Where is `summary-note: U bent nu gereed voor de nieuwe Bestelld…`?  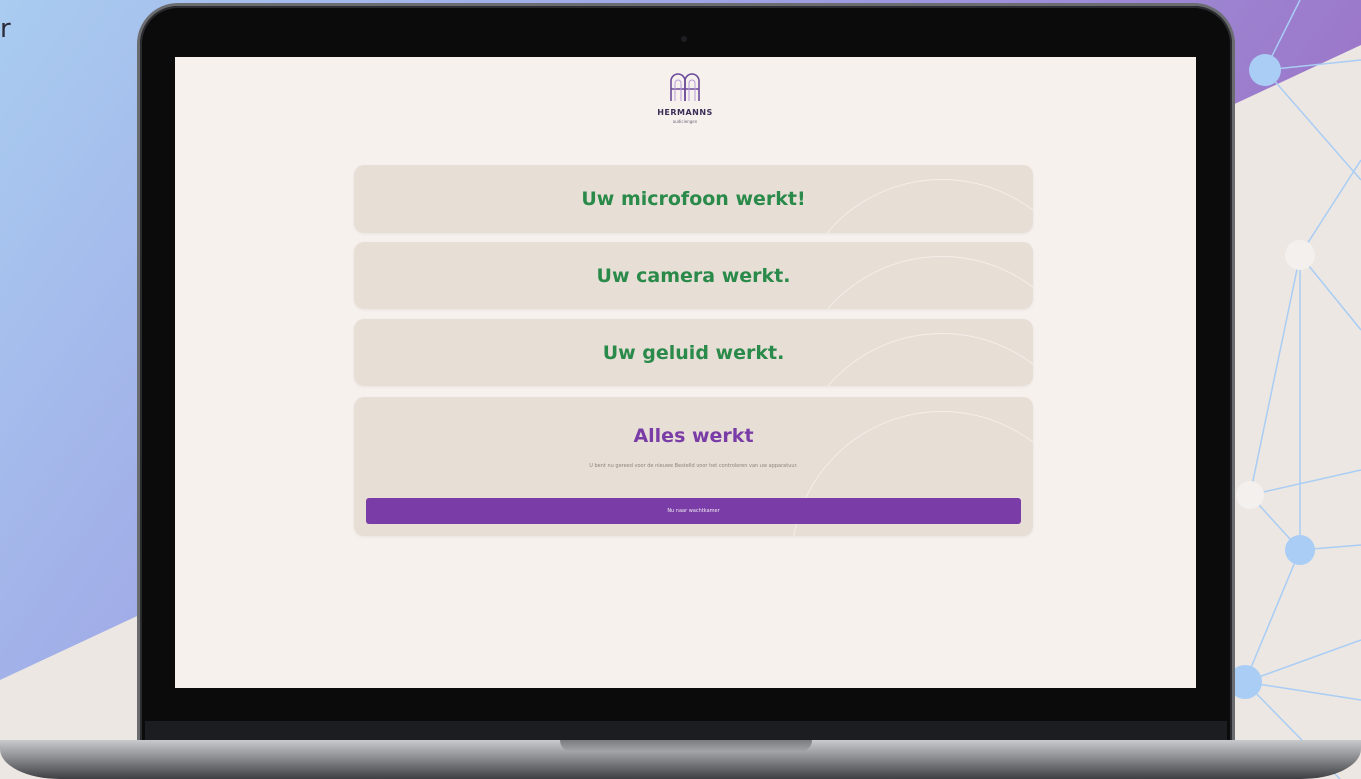
summary-note: U bent nu gereed voor de nieuwe Bestelld… is located at coordinates (693, 466).